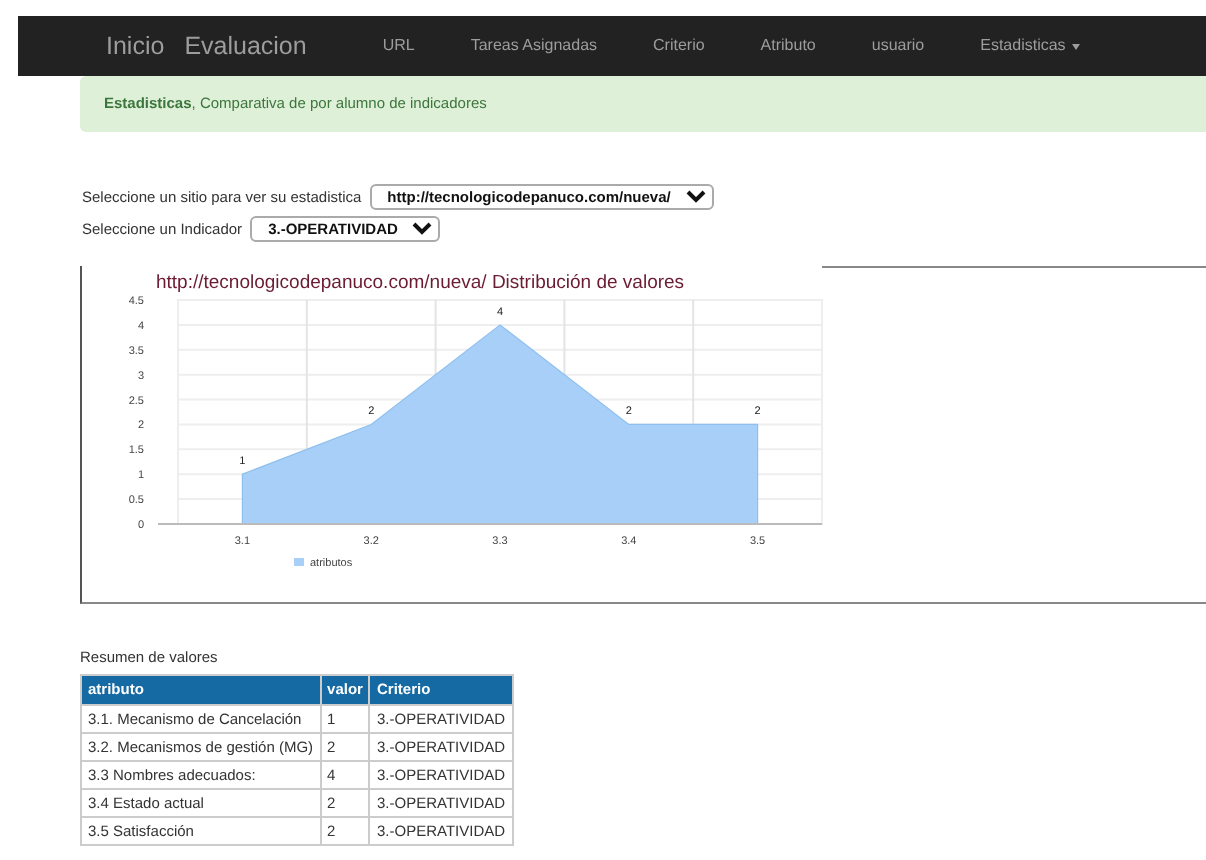  What do you see at coordinates (534, 46) in the screenshot?
I see `nav-link: Tareas Asignadas` at bounding box center [534, 46].